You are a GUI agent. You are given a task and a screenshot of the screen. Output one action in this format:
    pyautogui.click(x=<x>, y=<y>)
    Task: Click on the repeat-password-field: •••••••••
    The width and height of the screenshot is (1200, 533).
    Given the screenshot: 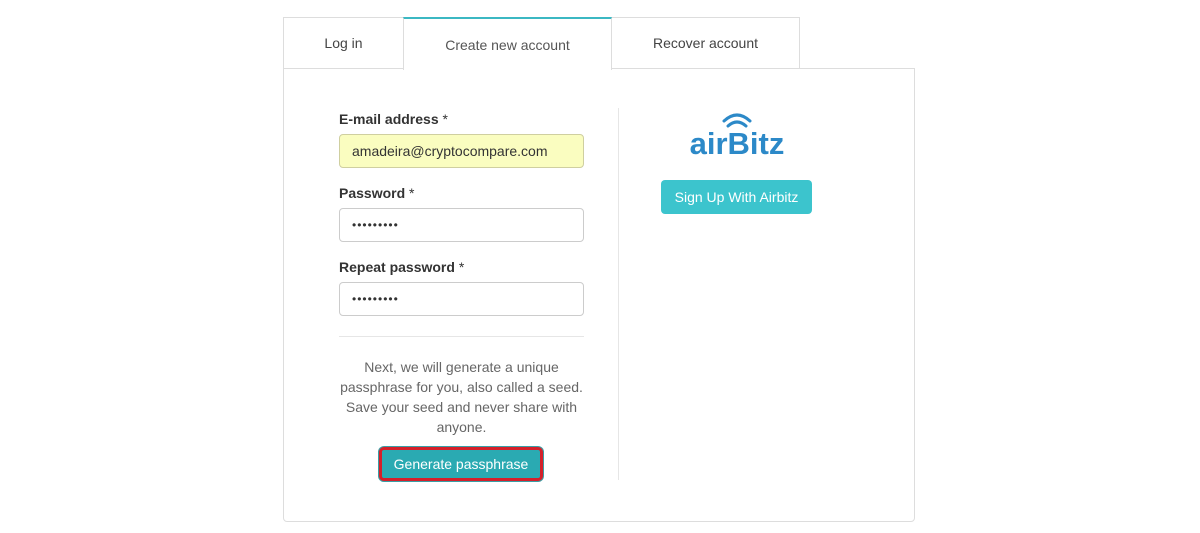 What is the action you would take?
    pyautogui.click(x=461, y=299)
    